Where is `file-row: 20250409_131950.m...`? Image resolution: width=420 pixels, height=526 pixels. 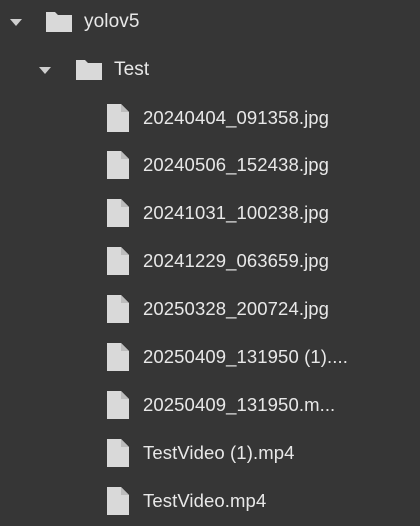
file-row: 20250409_131950.m... is located at coordinates (210, 405).